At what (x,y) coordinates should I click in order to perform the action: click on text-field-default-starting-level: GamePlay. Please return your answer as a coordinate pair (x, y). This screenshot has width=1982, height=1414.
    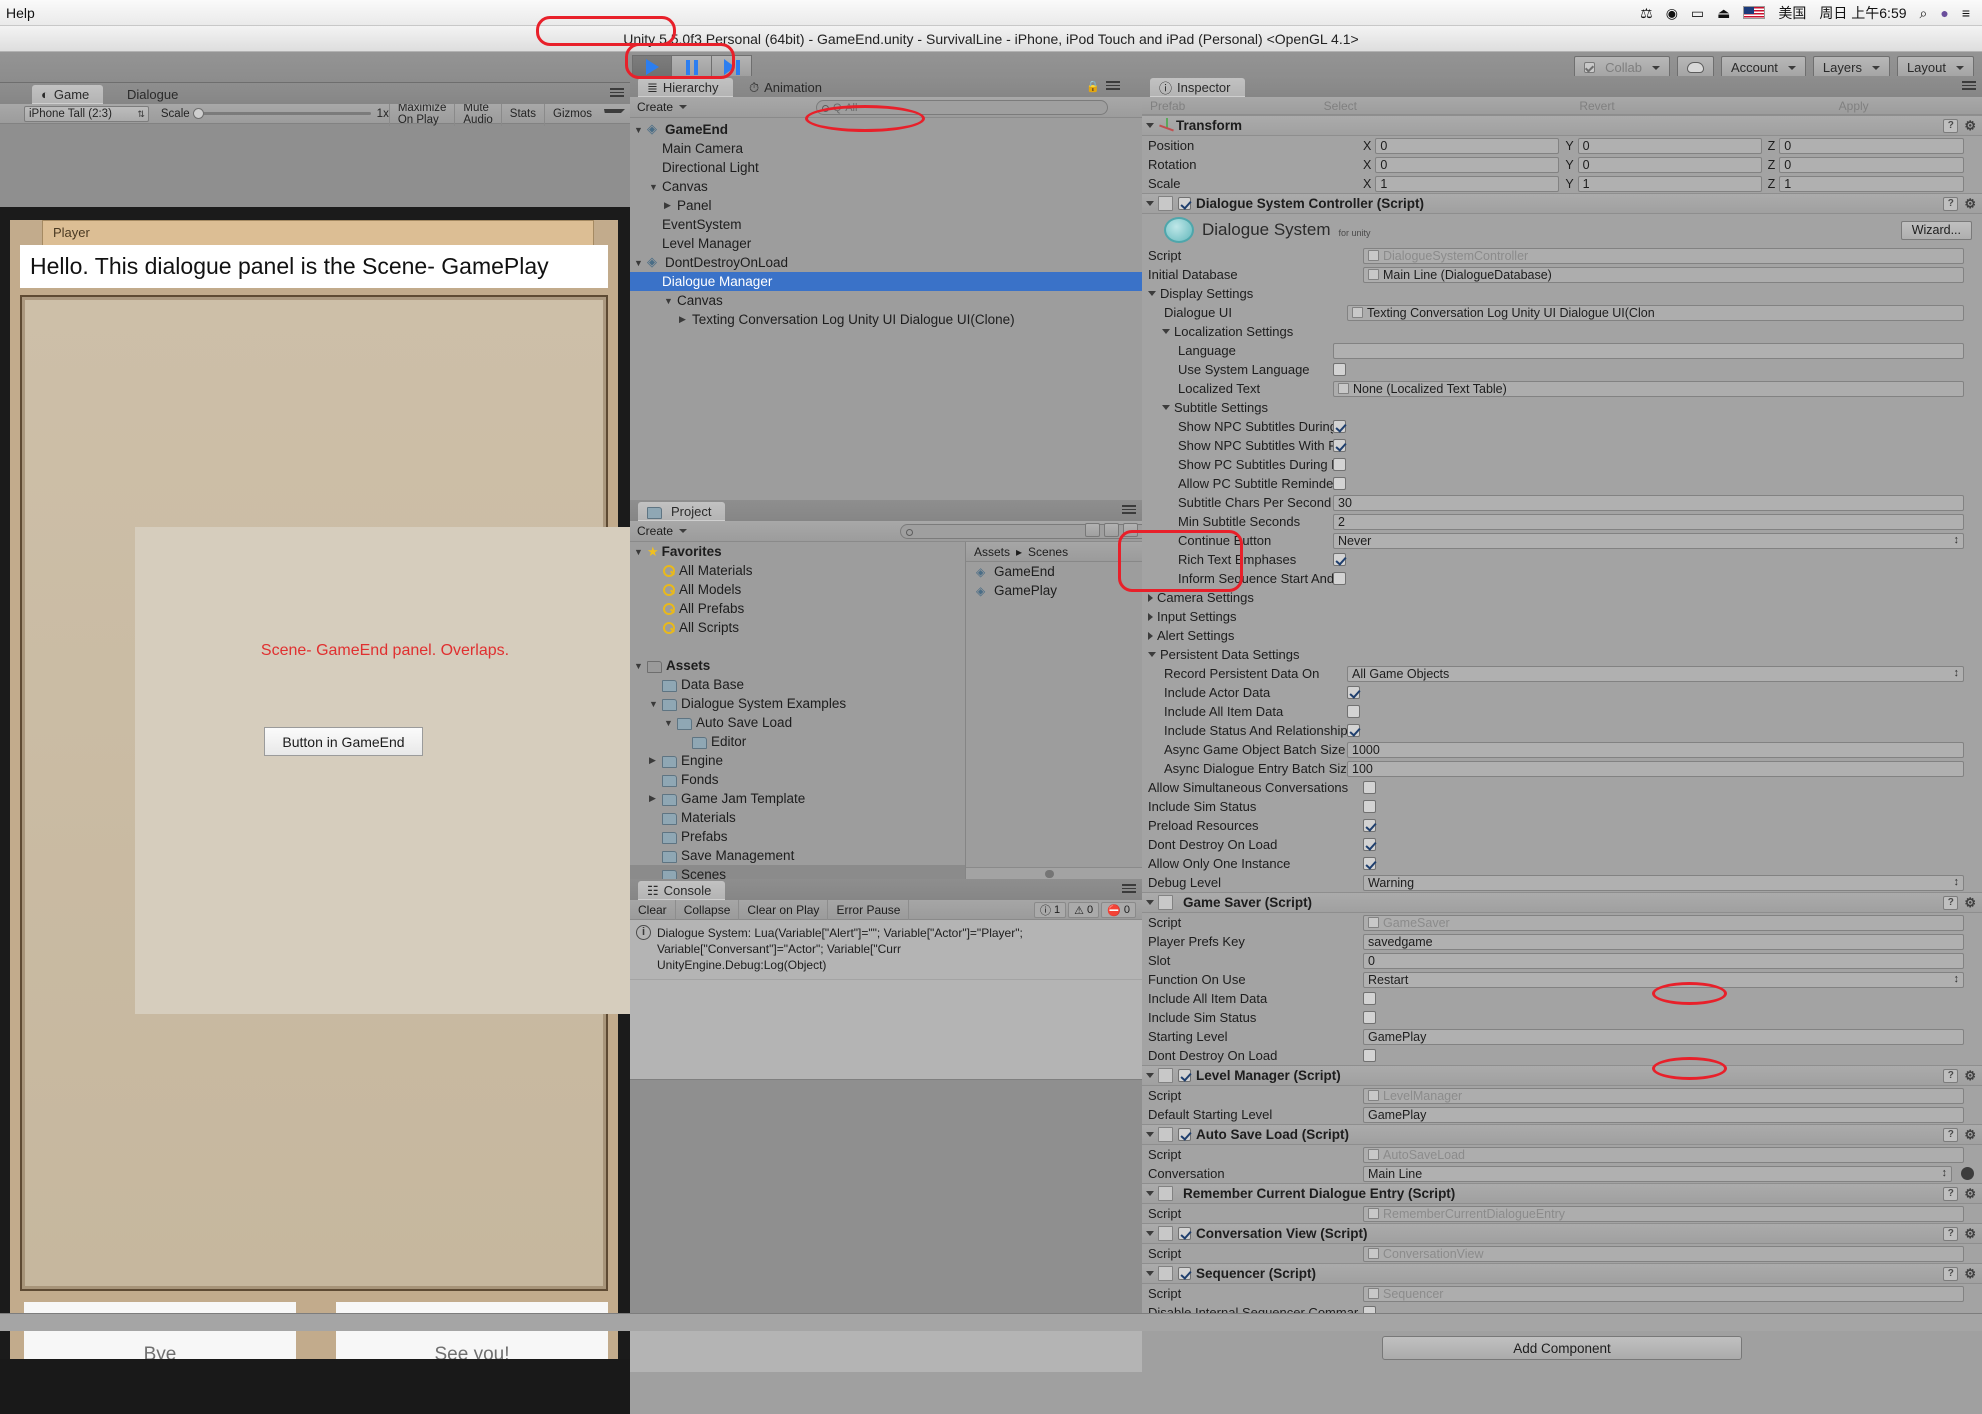
    Looking at the image, I should click on (1663, 1115).